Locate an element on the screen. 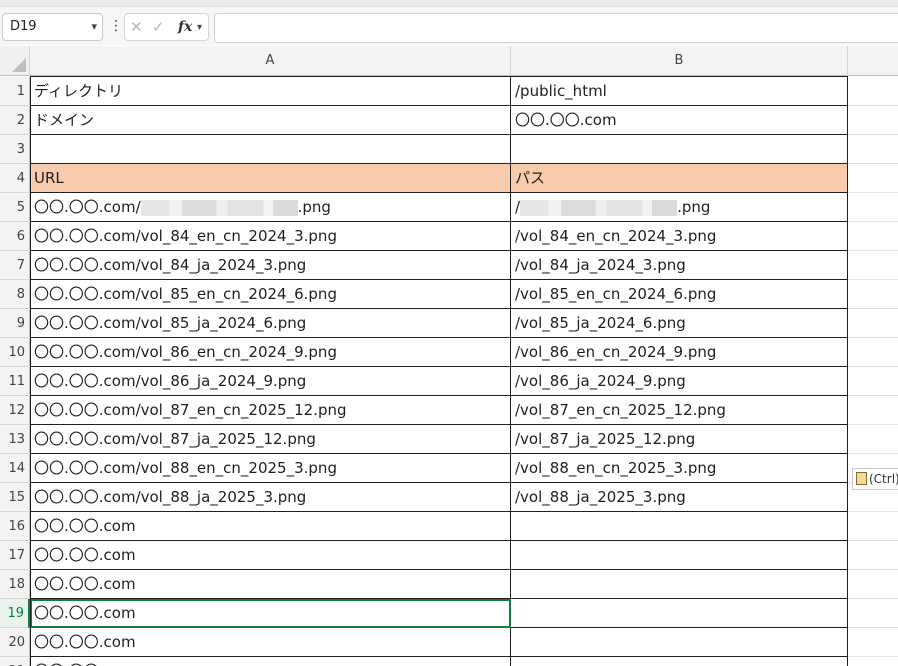  row-header: 1 is located at coordinates (15, 91).